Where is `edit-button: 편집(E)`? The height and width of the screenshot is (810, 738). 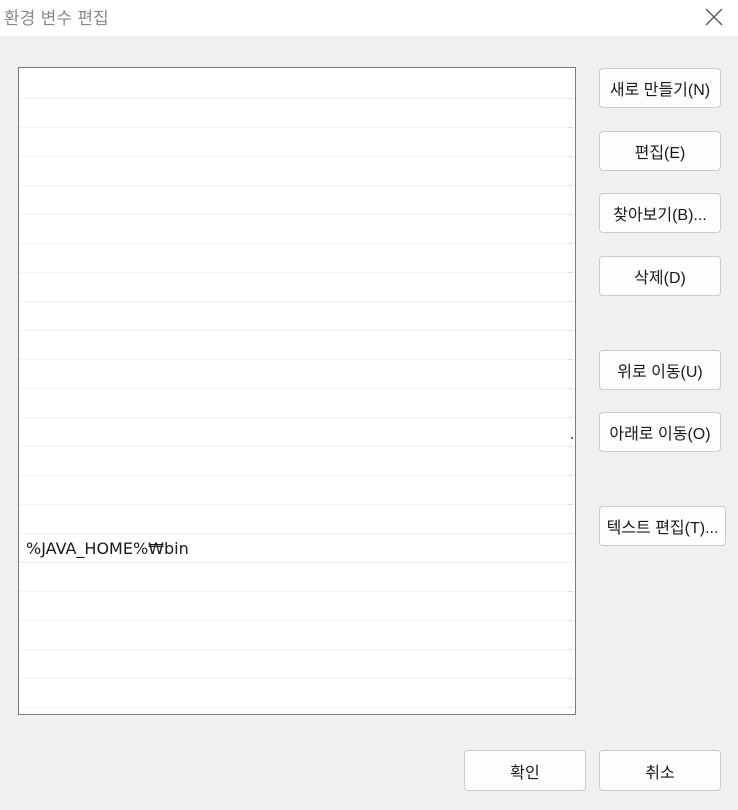
edit-button: 편집(E) is located at coordinates (660, 151).